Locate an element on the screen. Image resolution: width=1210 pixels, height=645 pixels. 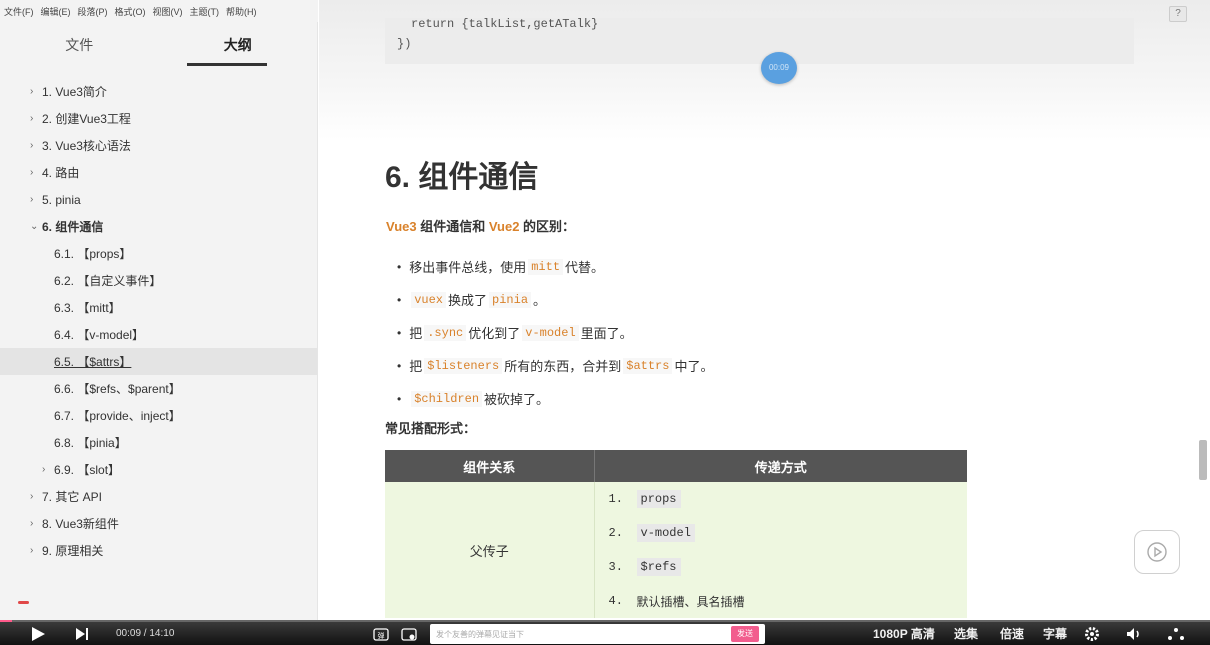
svg-text: 弹 is located at coordinates (381, 635).